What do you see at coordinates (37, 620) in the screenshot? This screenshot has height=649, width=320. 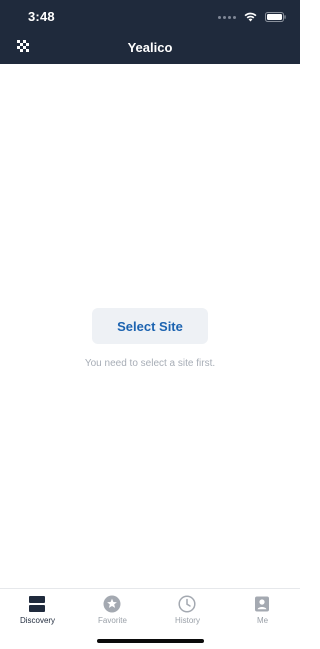 I see `tab-label: Discovery` at bounding box center [37, 620].